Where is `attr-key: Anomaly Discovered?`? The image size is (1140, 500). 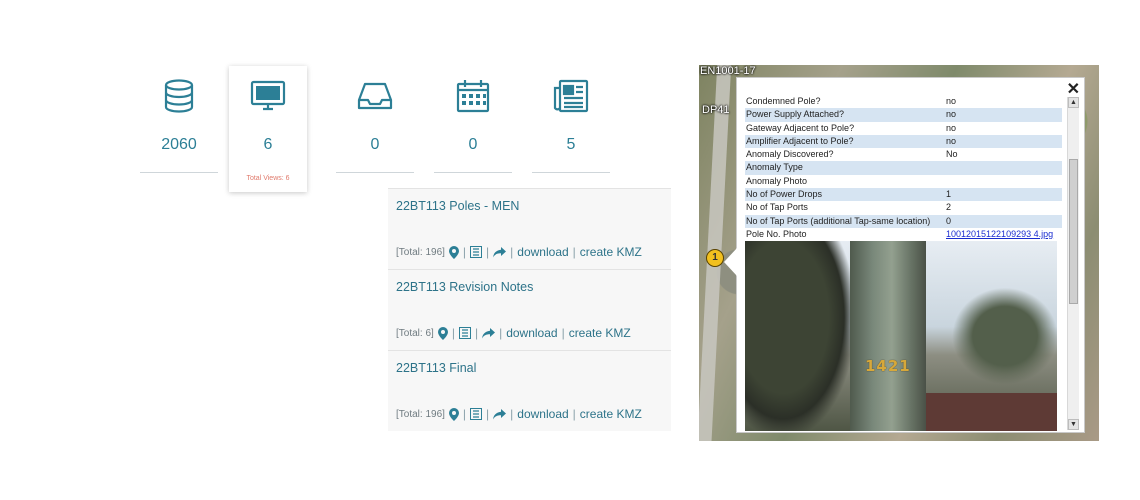 attr-key: Anomaly Discovered? is located at coordinates (790, 154).